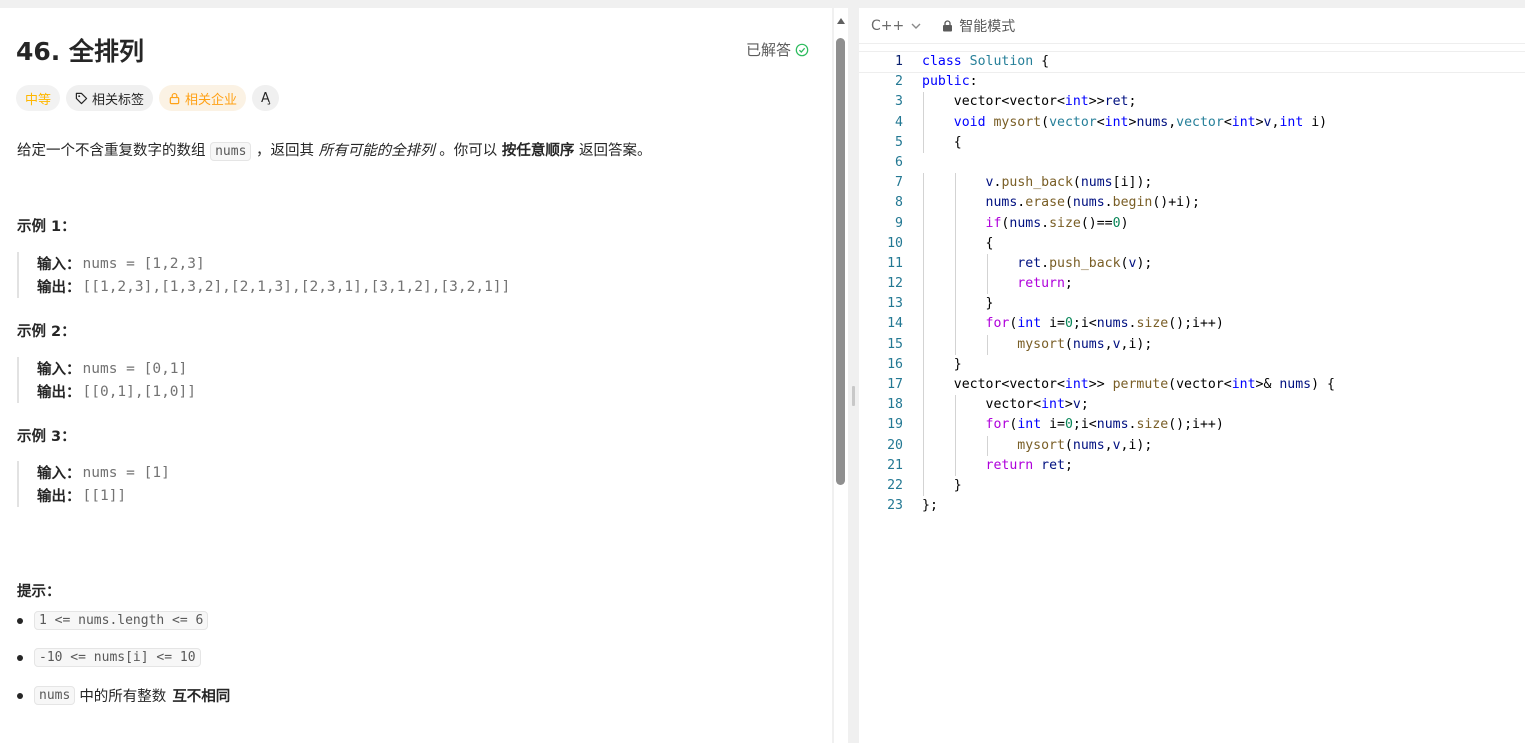 The height and width of the screenshot is (743, 1525). What do you see at coordinates (1192, 142) in the screenshot?
I see `code-line: 5 {` at bounding box center [1192, 142].